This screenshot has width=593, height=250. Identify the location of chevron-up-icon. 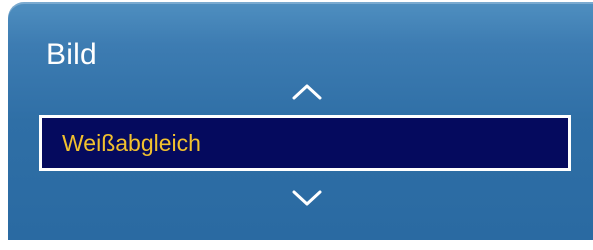
(307, 92).